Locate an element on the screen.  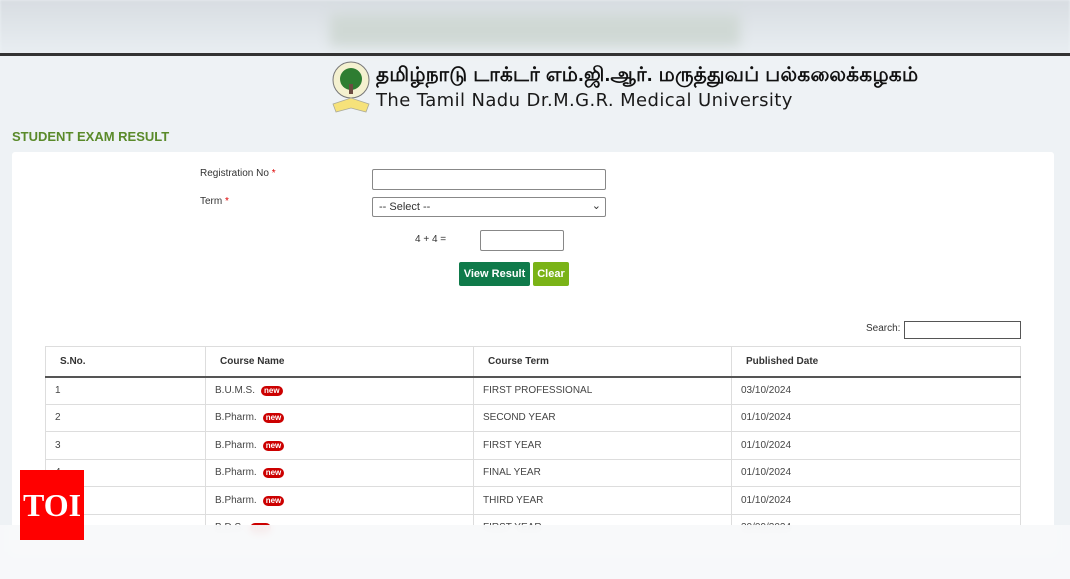
header-published-date: Published Date is located at coordinates (876, 362).